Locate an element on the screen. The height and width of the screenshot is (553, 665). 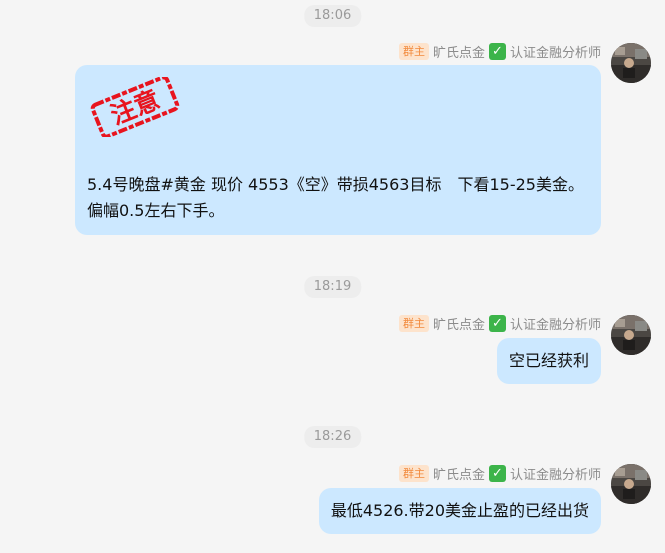
message-bubble: 空已经获利 is located at coordinates (548, 361).